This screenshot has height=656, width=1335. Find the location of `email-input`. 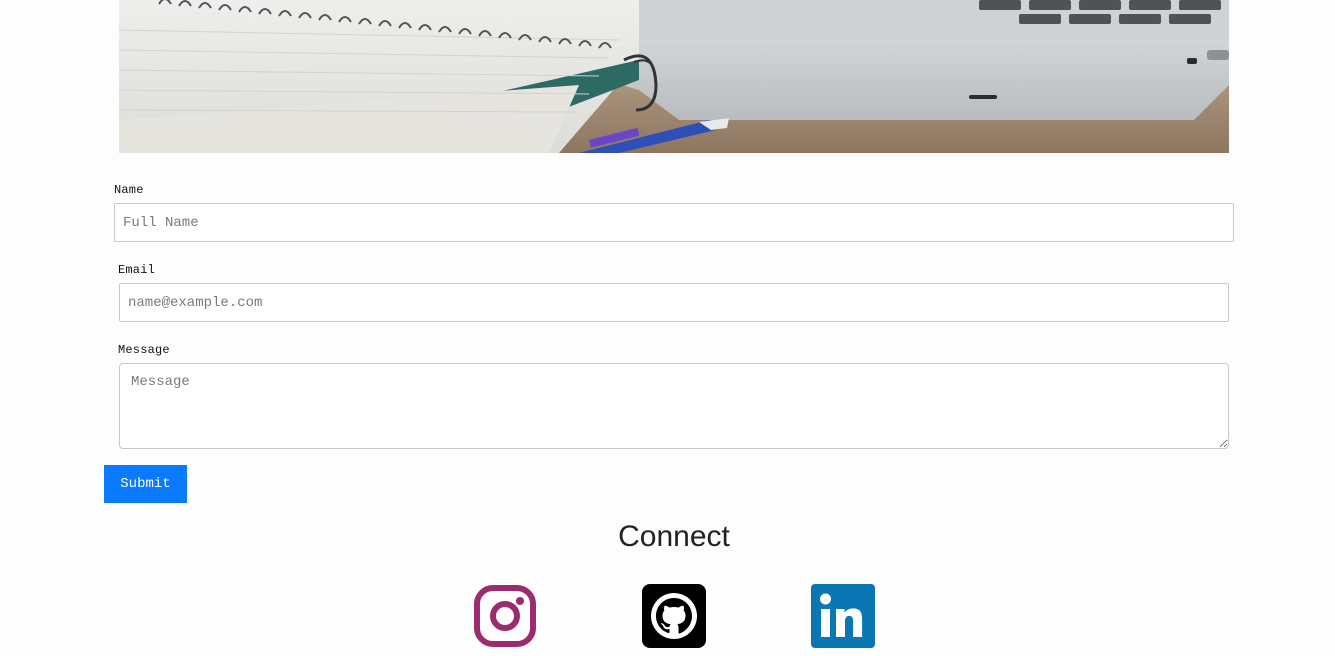

email-input is located at coordinates (674, 302).